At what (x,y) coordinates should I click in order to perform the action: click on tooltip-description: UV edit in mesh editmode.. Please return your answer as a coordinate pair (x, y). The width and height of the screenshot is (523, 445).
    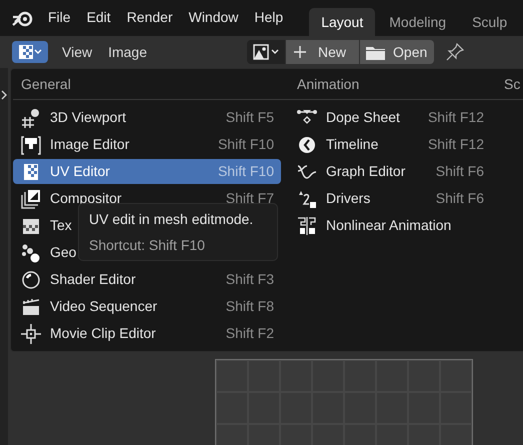
    Looking at the image, I should click on (171, 219).